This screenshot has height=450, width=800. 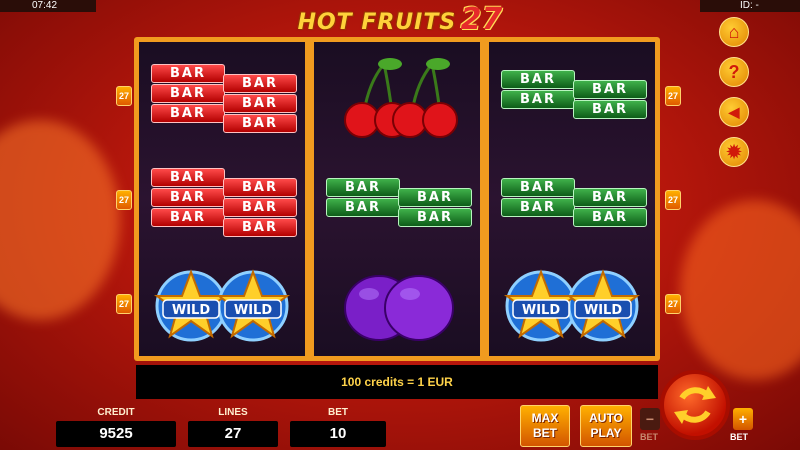 I want to click on symbol-plum, so click(x=397, y=302).